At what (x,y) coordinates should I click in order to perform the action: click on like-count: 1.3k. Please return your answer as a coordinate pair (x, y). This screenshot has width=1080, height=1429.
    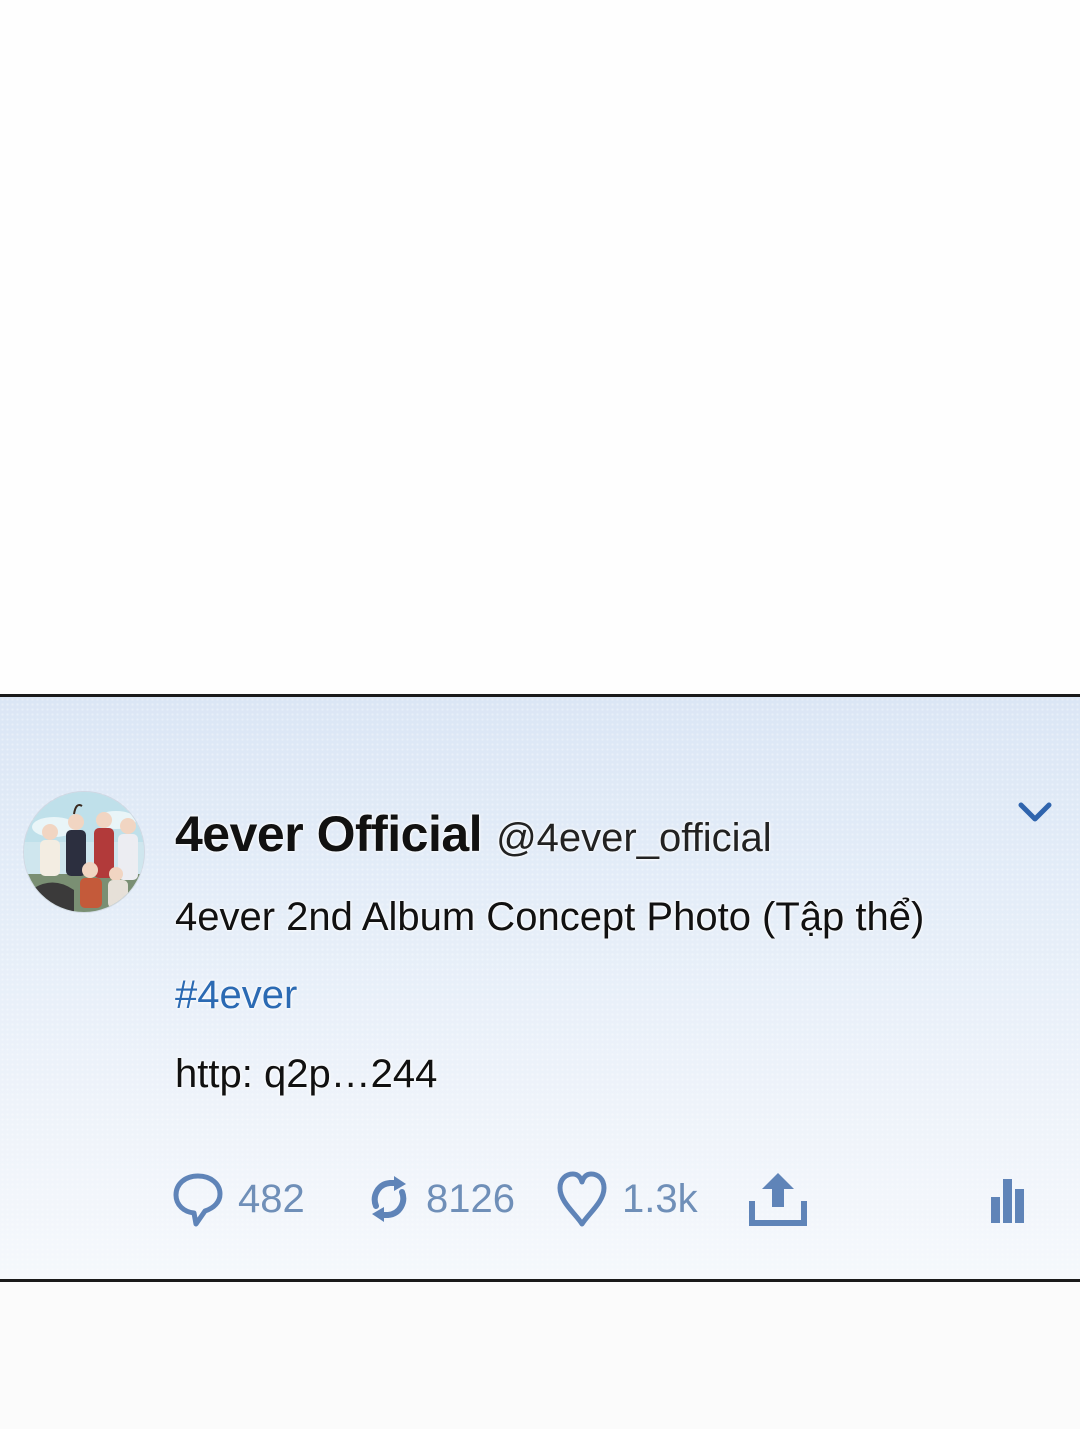
    Looking at the image, I should click on (660, 1198).